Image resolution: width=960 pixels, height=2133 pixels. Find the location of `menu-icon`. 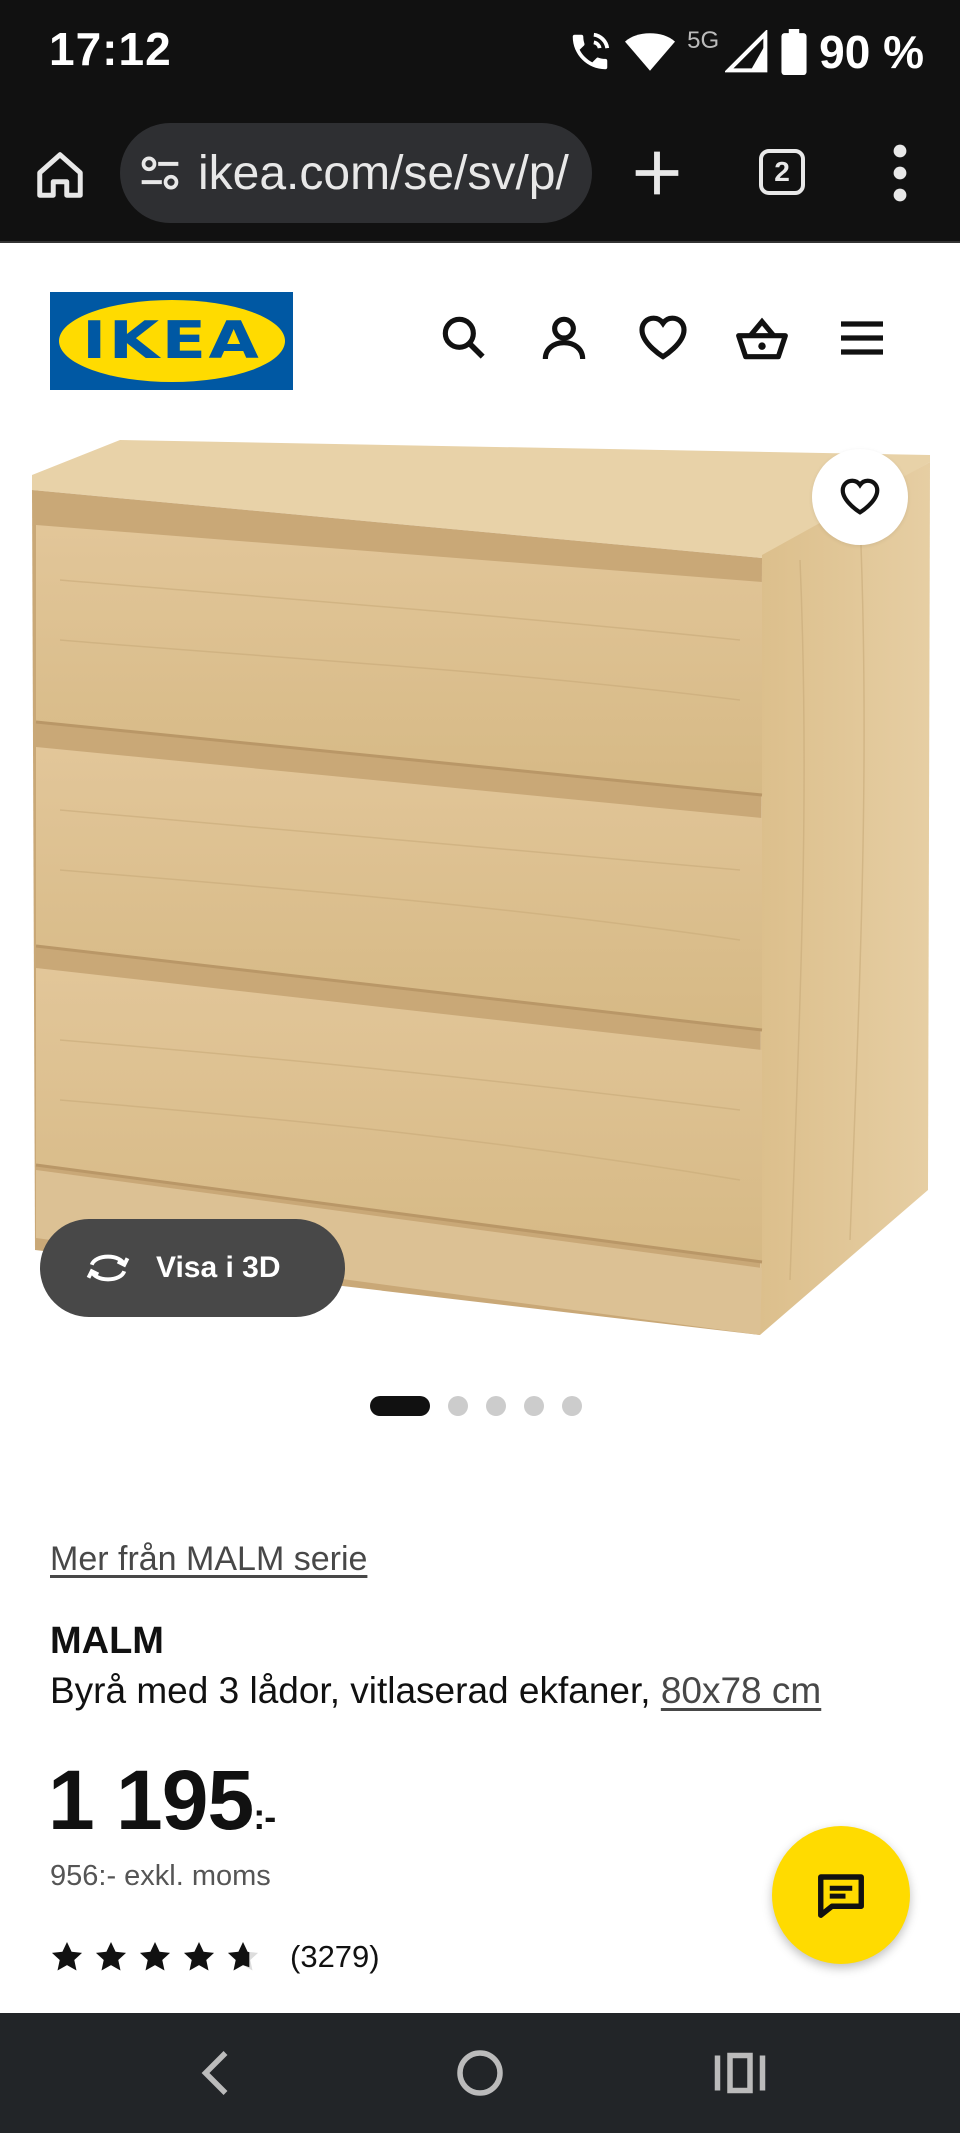

menu-icon is located at coordinates (862, 338).